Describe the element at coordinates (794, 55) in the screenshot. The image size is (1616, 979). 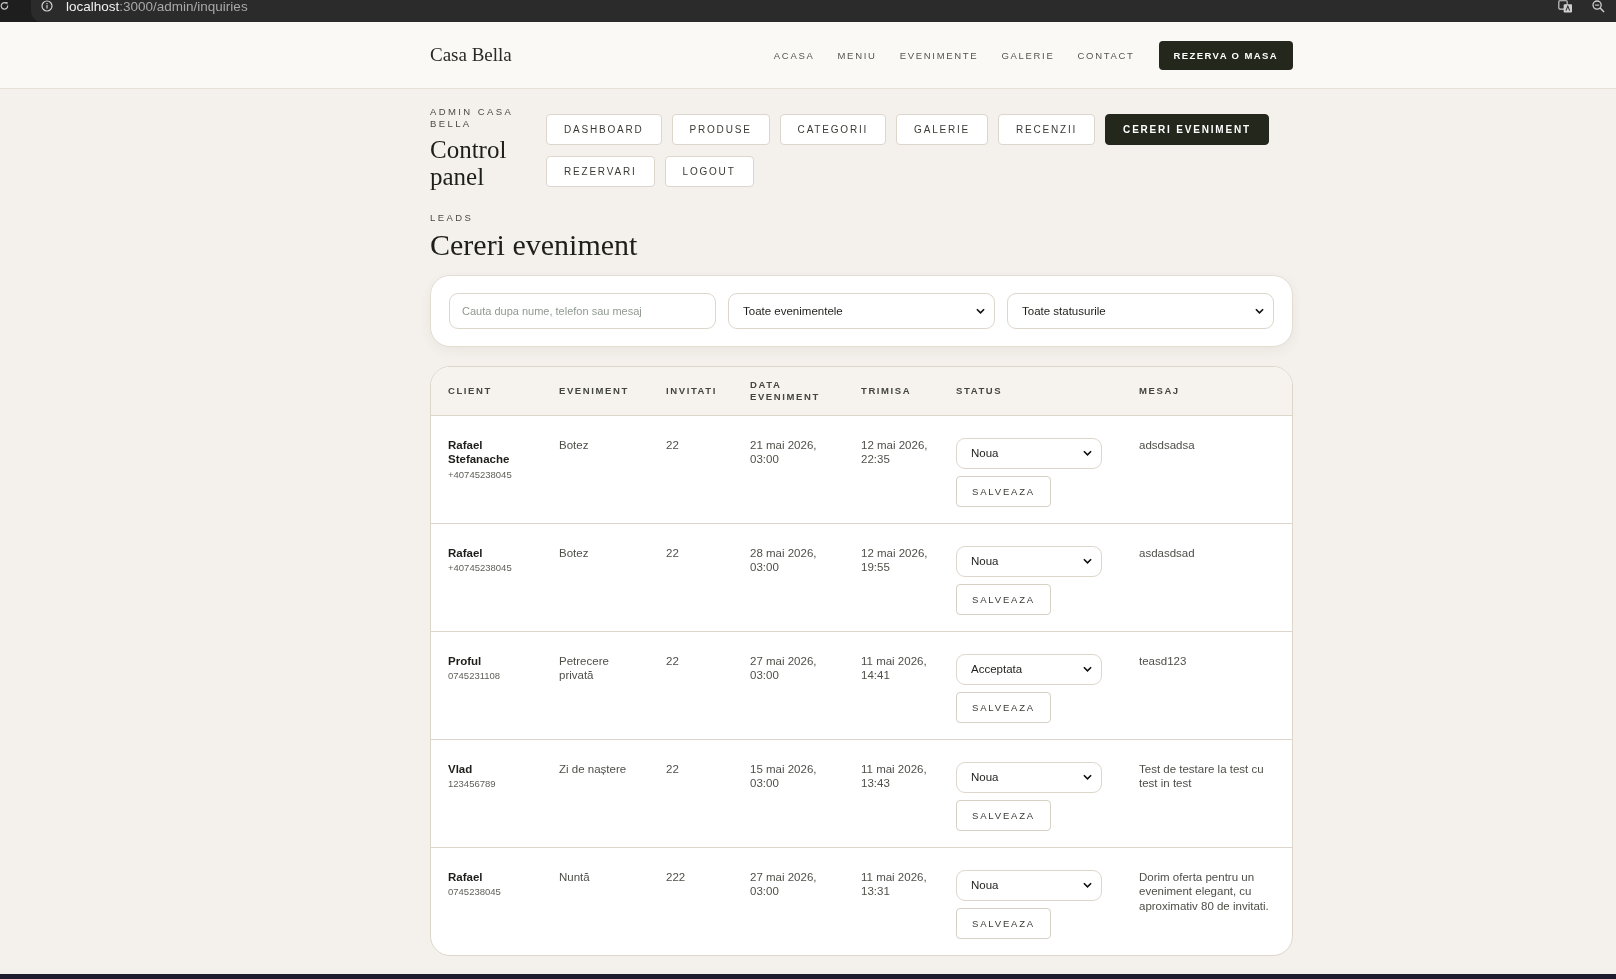
I see `nav-link: ACASA` at that location.